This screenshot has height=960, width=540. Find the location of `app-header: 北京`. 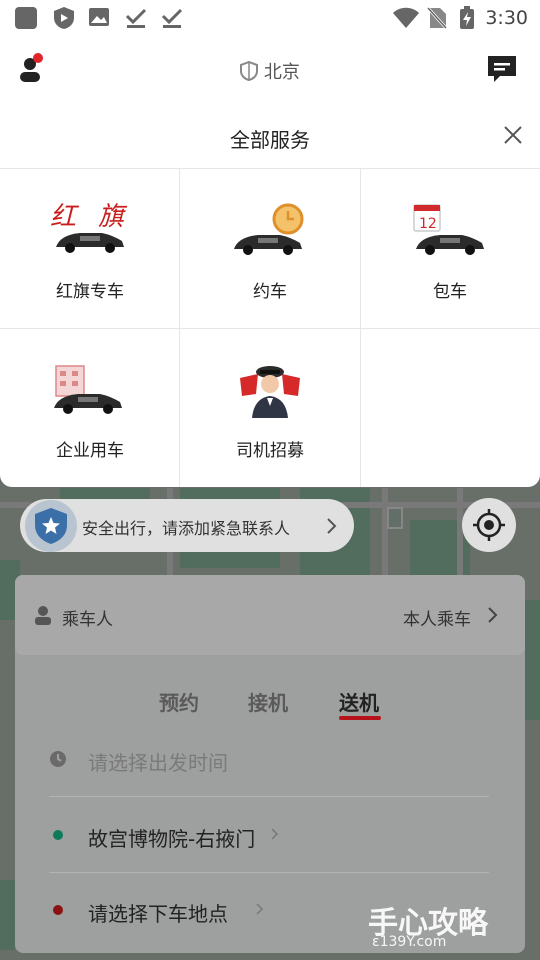

app-header: 北京 is located at coordinates (270, 69).